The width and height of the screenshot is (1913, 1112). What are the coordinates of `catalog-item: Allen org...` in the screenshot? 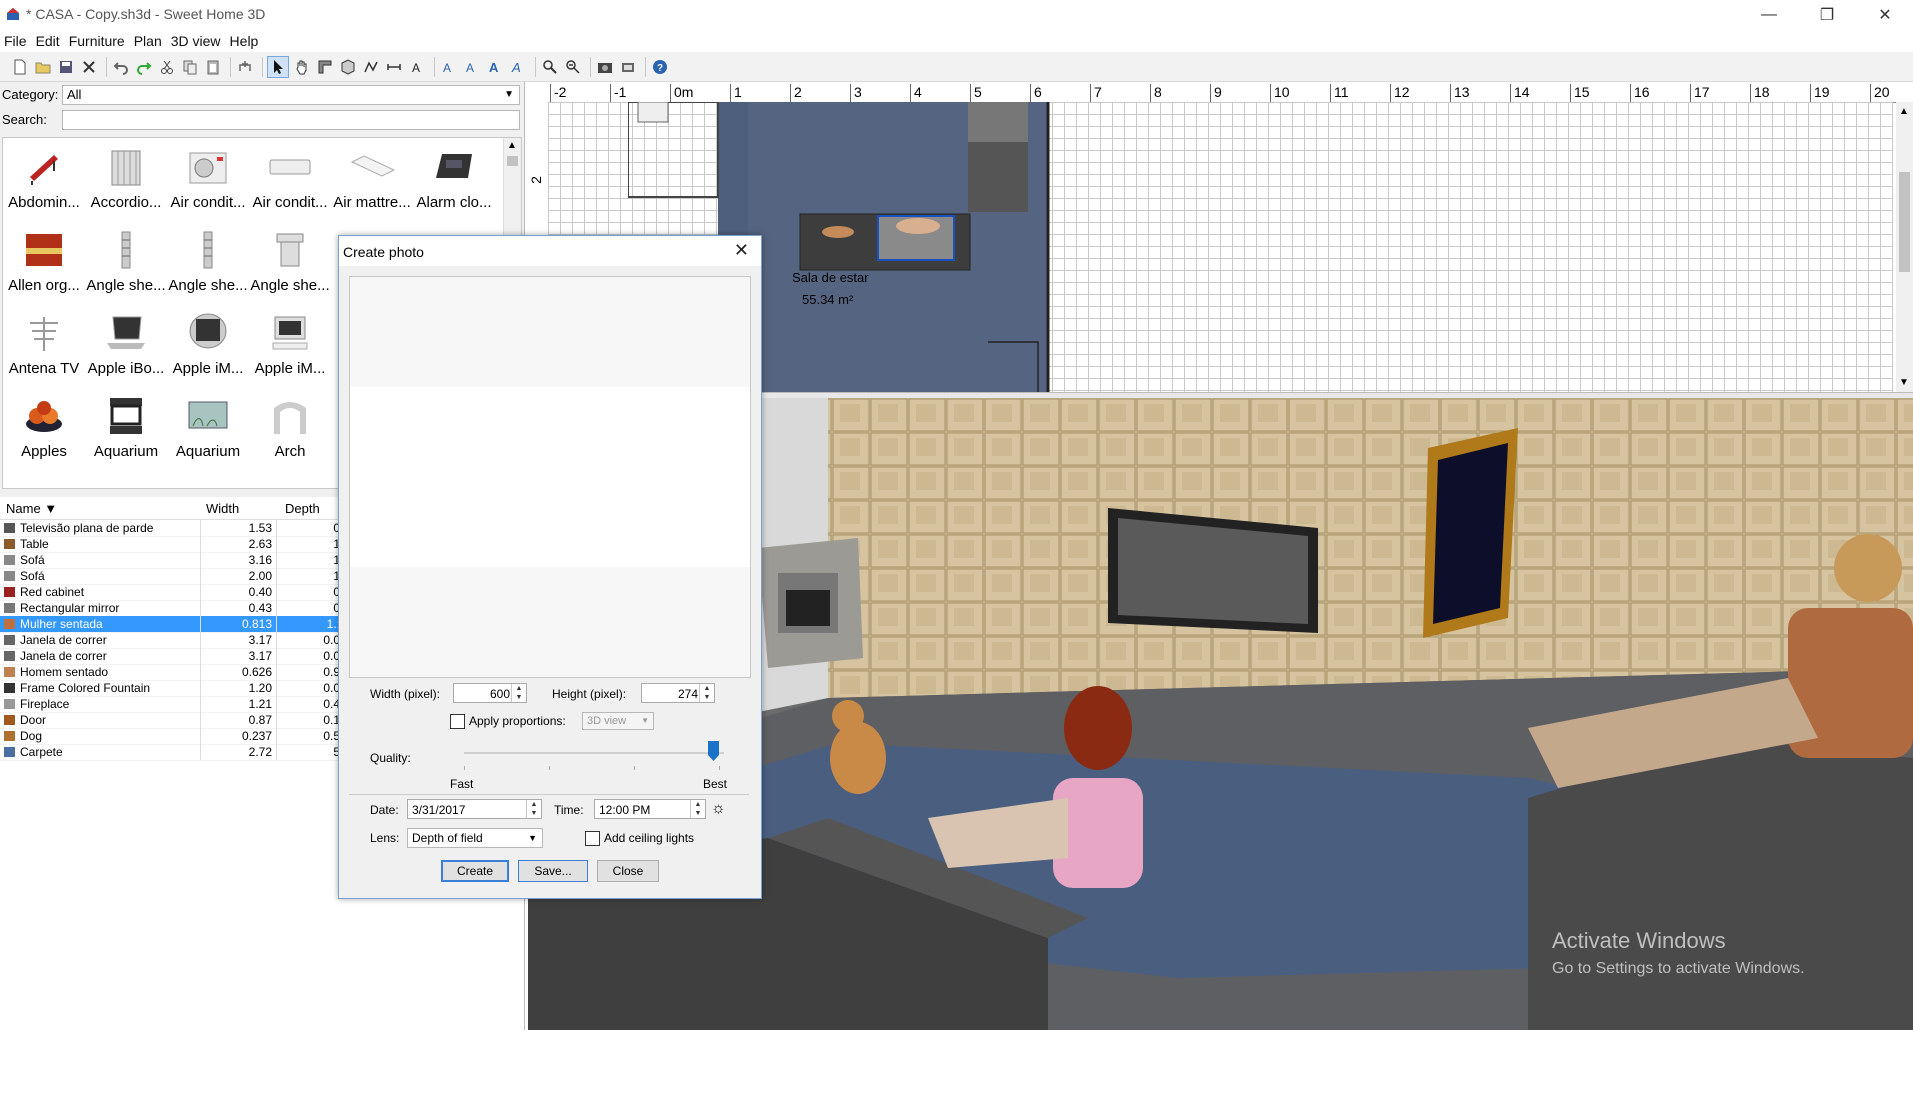 It's located at (44, 262).